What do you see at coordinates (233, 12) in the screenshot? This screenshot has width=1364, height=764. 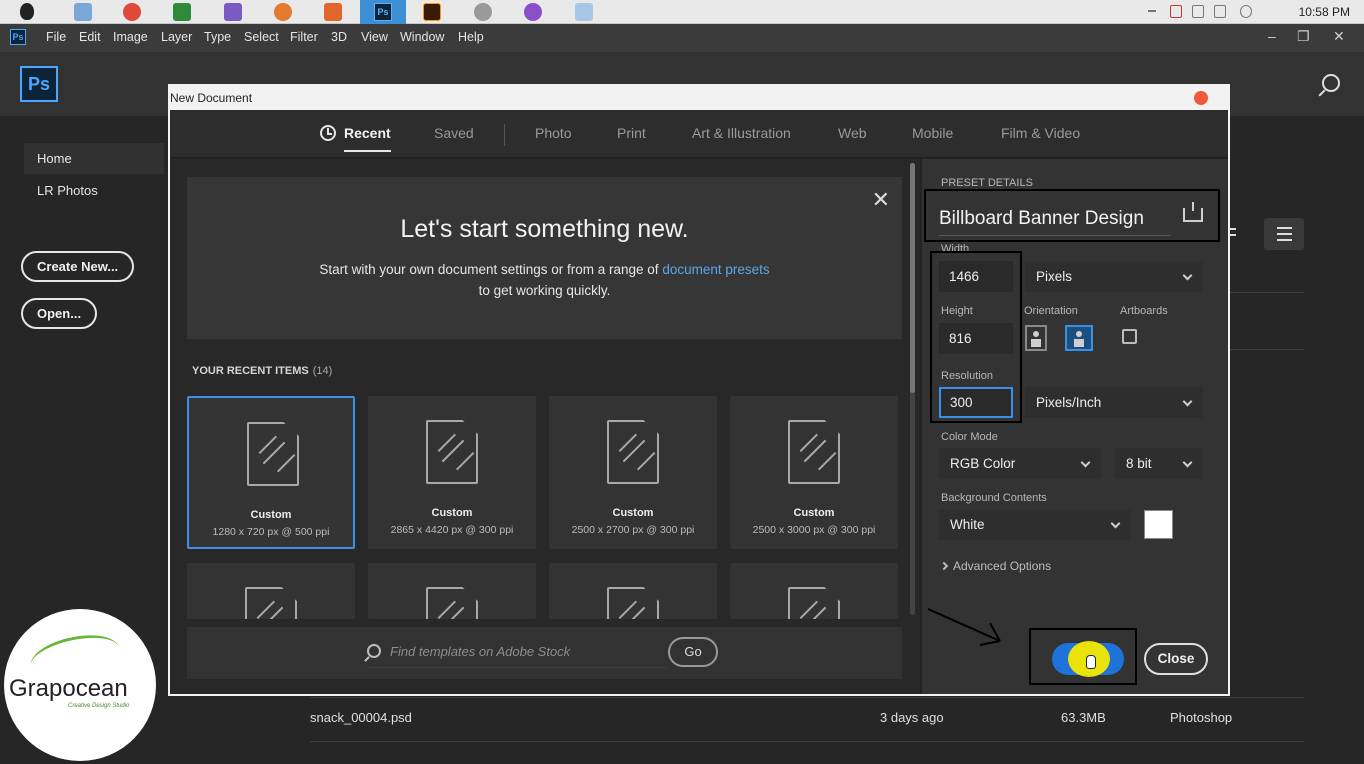 I see `vs-app-icon` at bounding box center [233, 12].